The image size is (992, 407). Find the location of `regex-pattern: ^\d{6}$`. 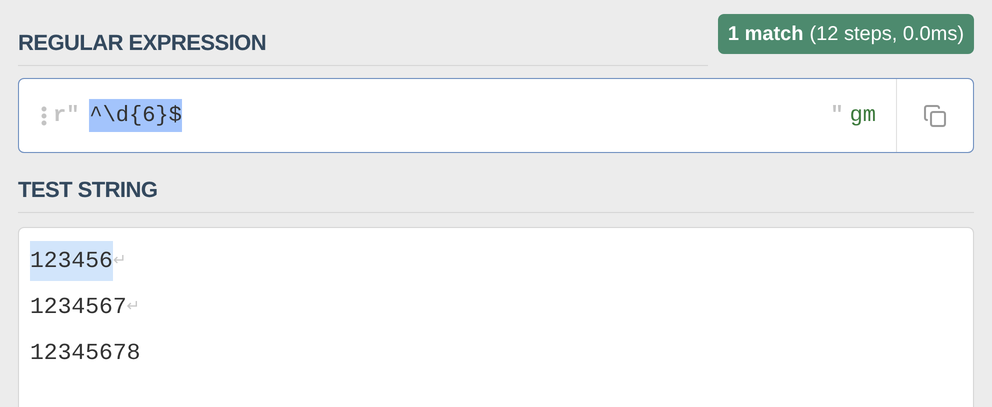

regex-pattern: ^\d{6}$ is located at coordinates (135, 115).